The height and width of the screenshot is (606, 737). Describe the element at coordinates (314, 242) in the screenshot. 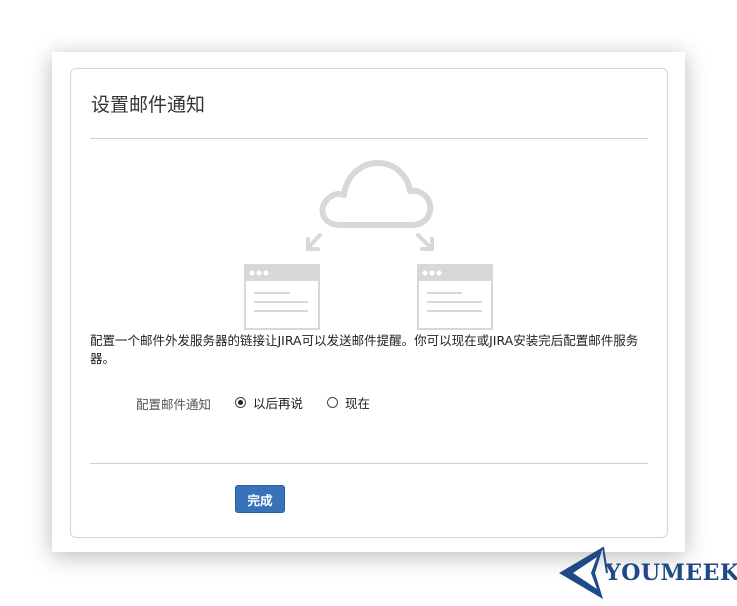

I see `arrow-down-left-icon` at that location.